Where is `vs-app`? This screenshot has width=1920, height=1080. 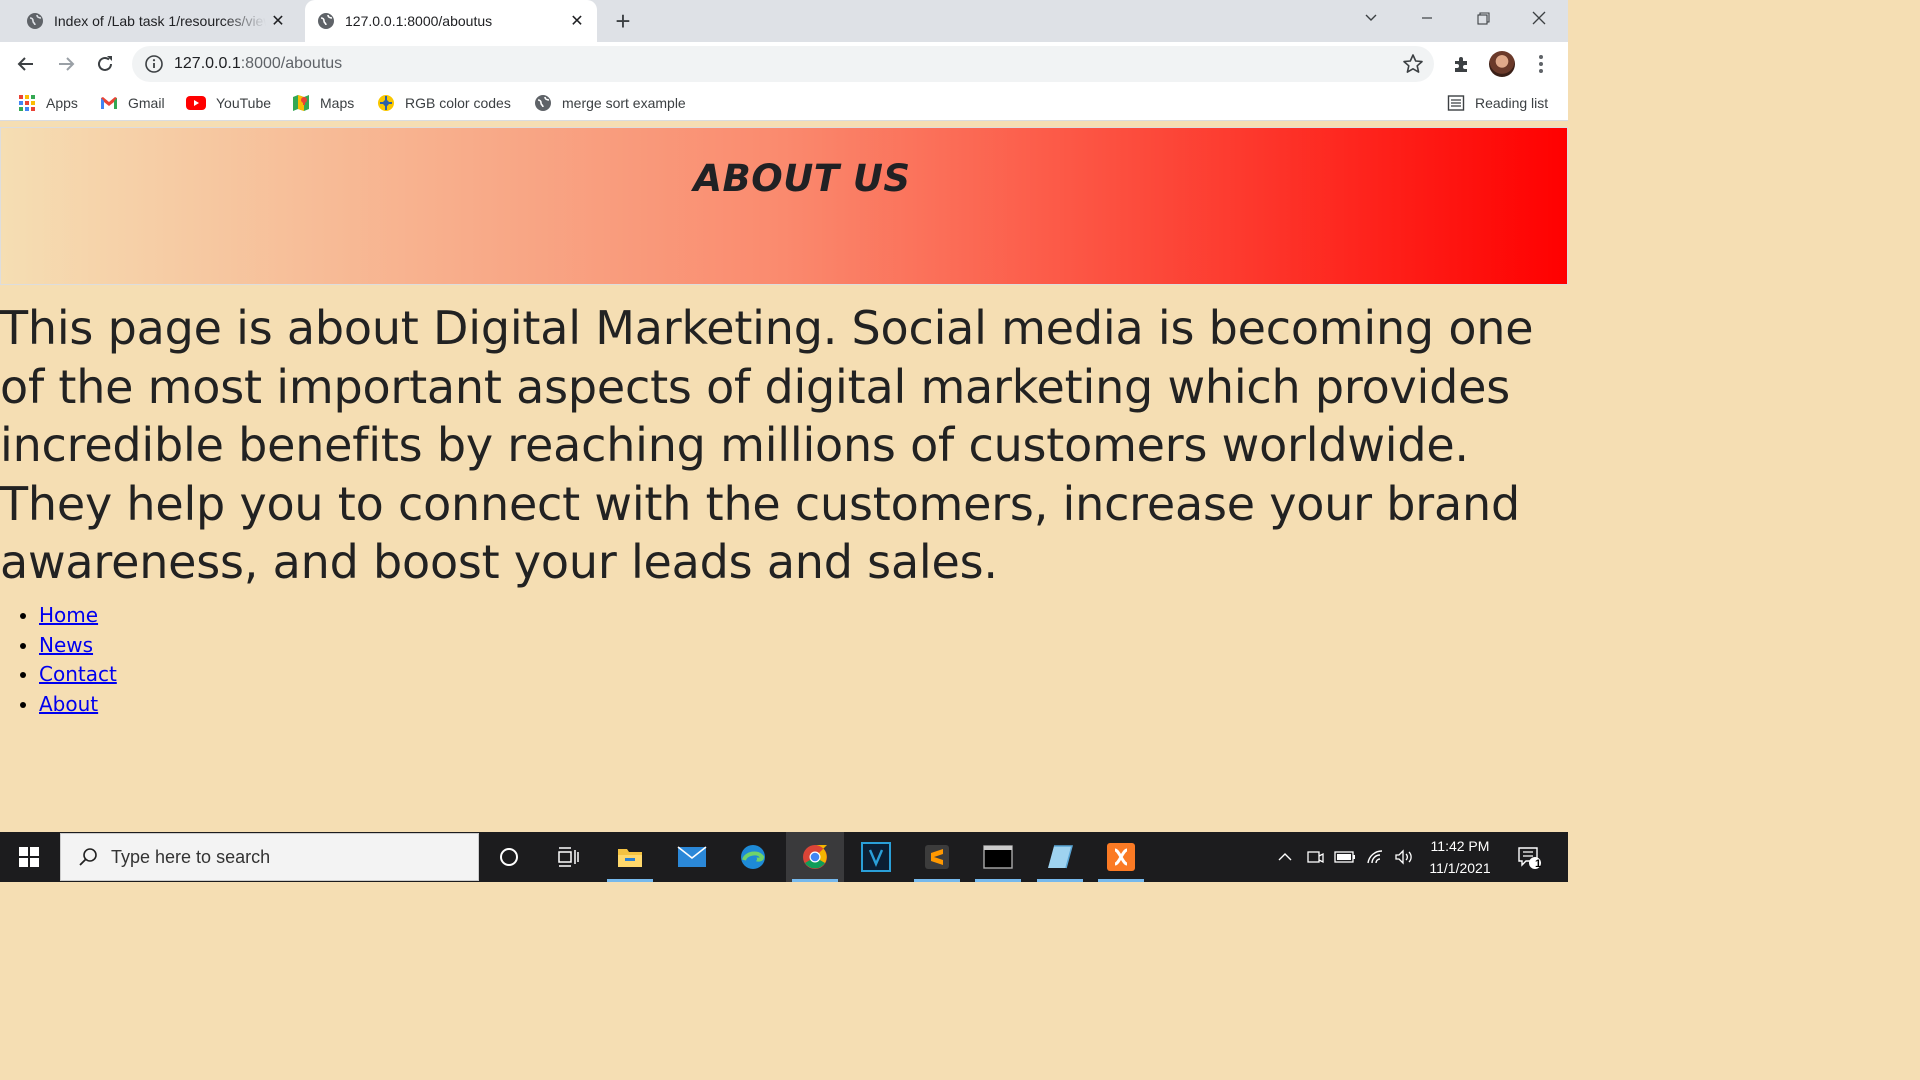
vs-app is located at coordinates (876, 857).